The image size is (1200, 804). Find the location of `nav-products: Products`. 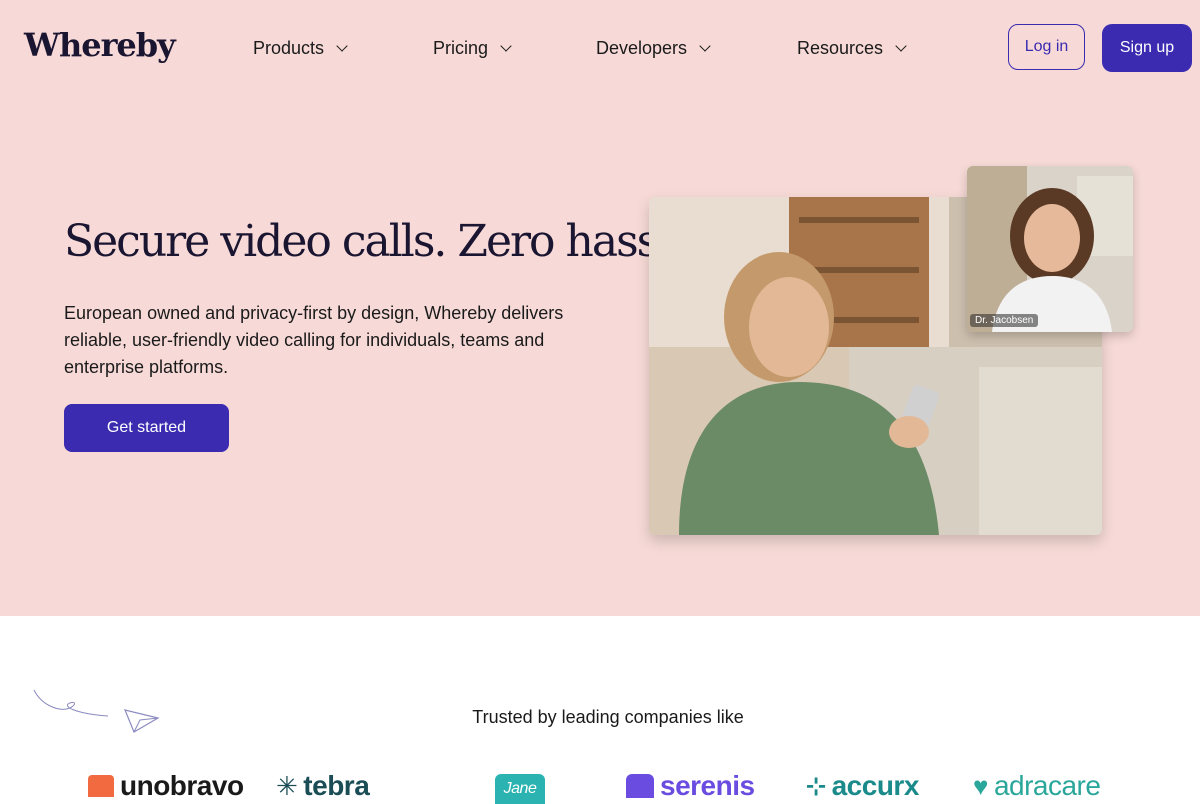

nav-products: Products is located at coordinates (300, 48).